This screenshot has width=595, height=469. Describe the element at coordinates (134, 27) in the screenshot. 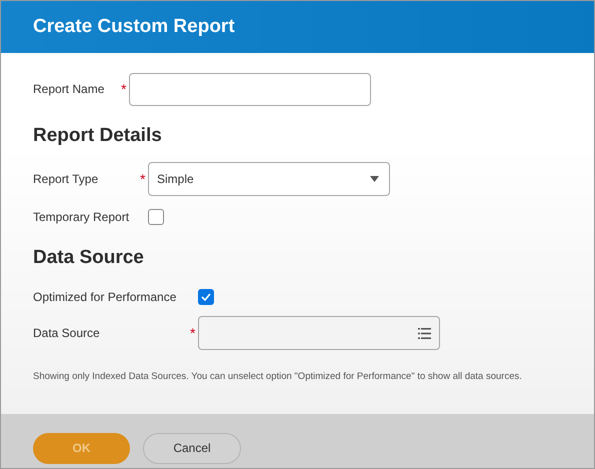

I see `dialog-title: Create Custom Report` at that location.